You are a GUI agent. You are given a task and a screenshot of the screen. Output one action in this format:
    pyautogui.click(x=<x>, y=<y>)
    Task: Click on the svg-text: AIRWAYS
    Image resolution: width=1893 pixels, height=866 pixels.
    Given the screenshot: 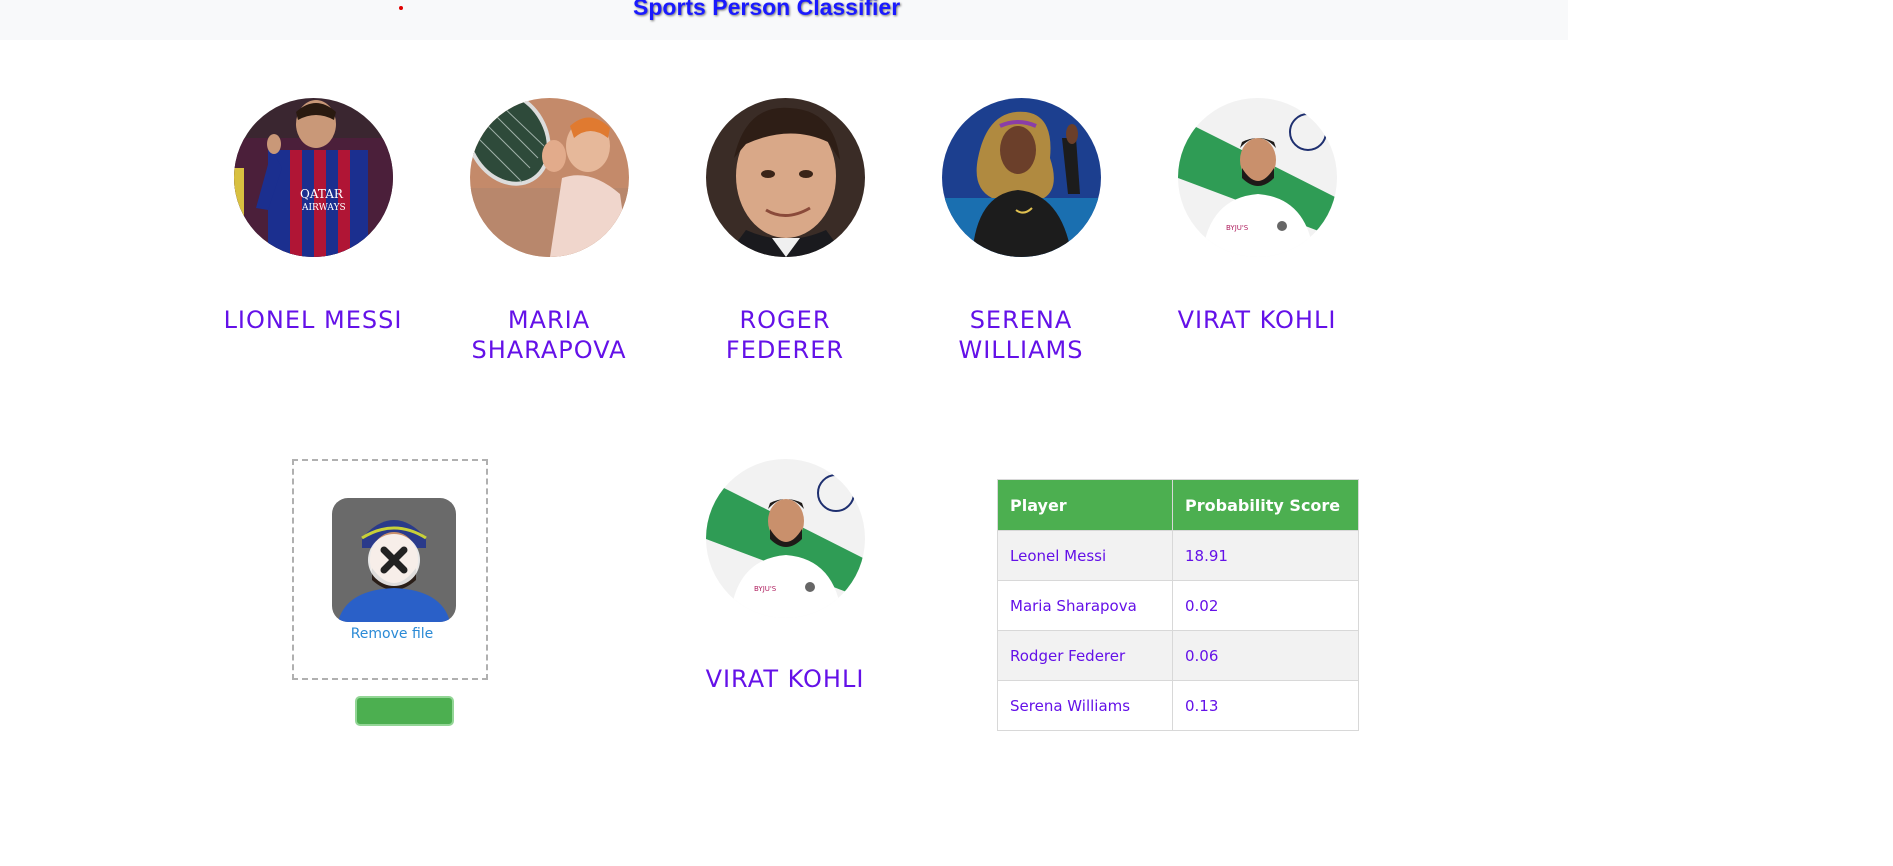 What is the action you would take?
    pyautogui.click(x=323, y=208)
    